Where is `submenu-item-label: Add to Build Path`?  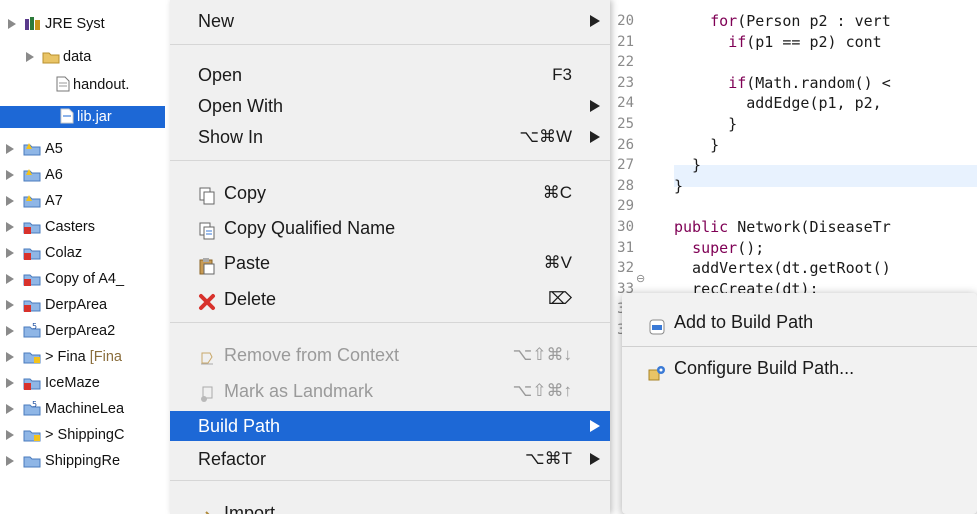
submenu-item-label: Add to Build Path is located at coordinates (744, 322).